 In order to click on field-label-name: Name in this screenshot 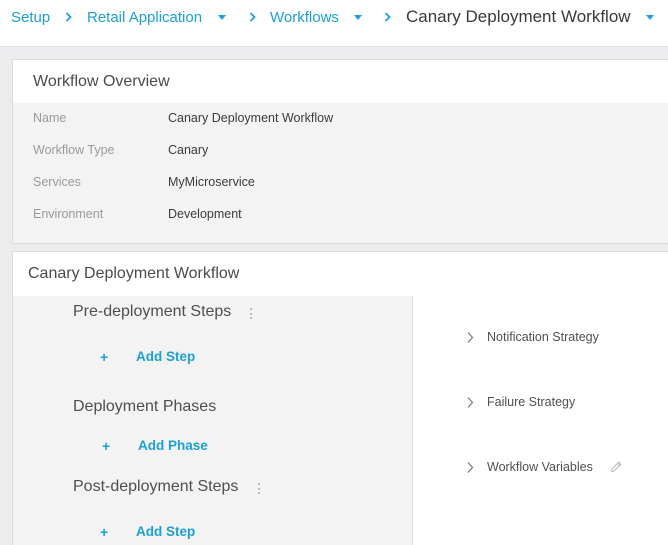, I will do `click(50, 118)`.